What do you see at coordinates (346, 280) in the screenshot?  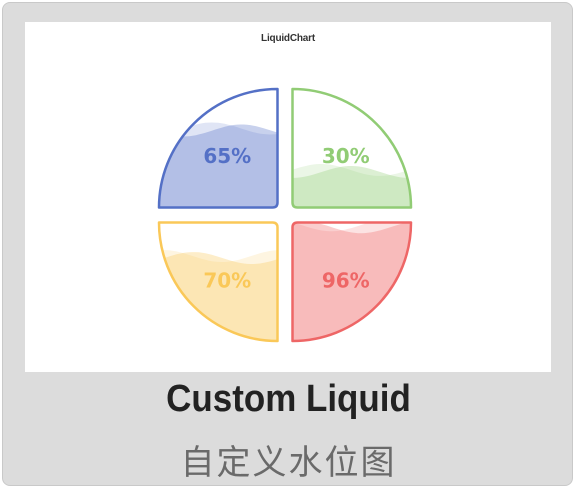 I see `liquid-value-label-4: 96%` at bounding box center [346, 280].